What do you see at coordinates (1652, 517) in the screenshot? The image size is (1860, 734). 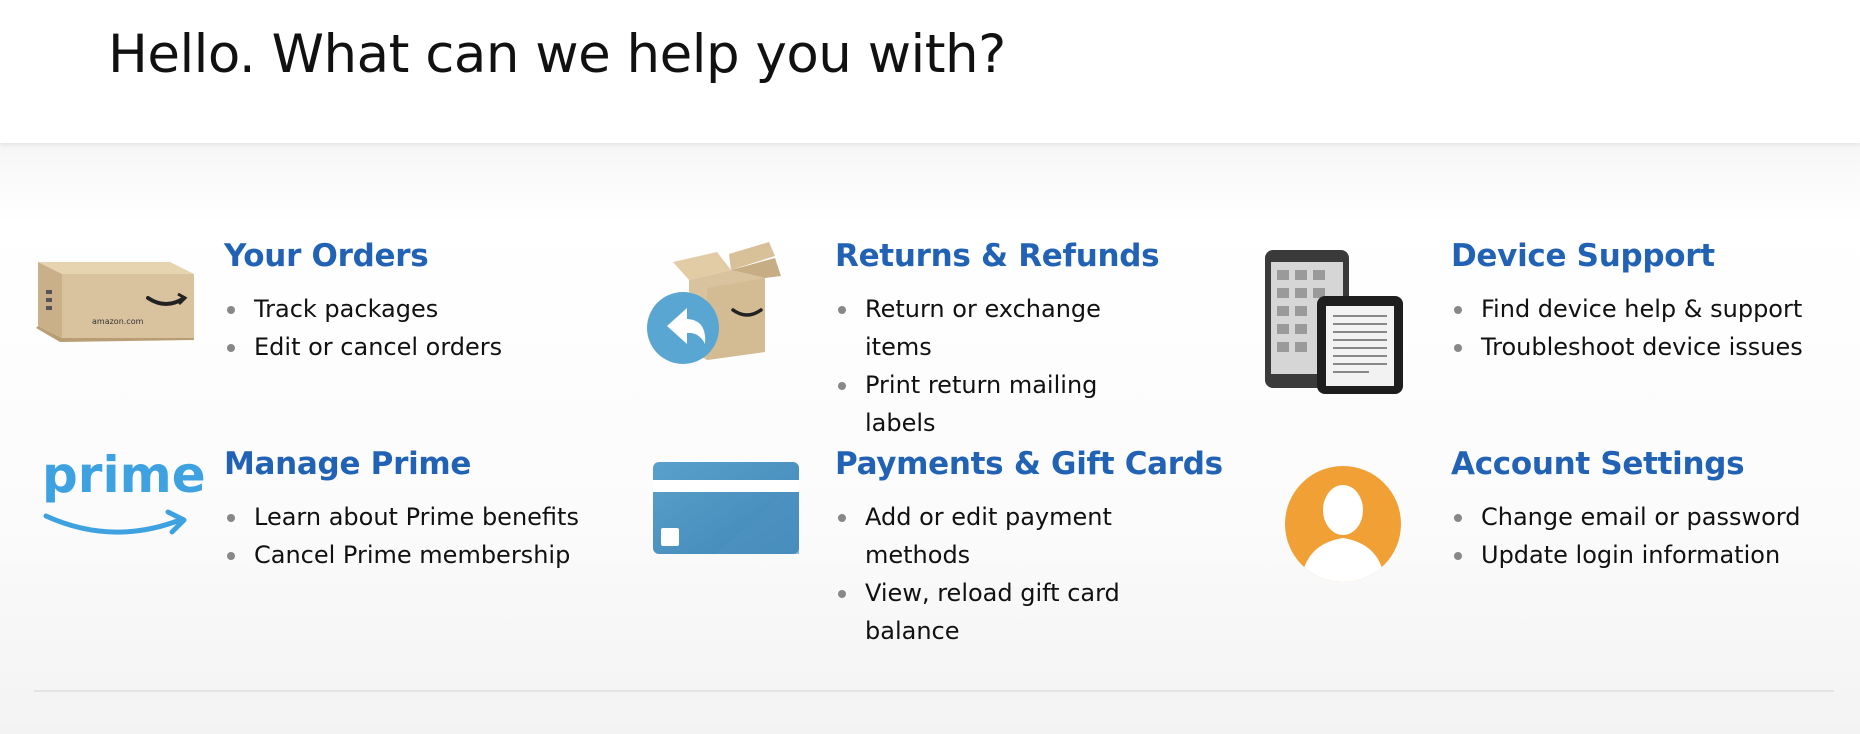 I see `change-email-password-link: Change email or password` at bounding box center [1652, 517].